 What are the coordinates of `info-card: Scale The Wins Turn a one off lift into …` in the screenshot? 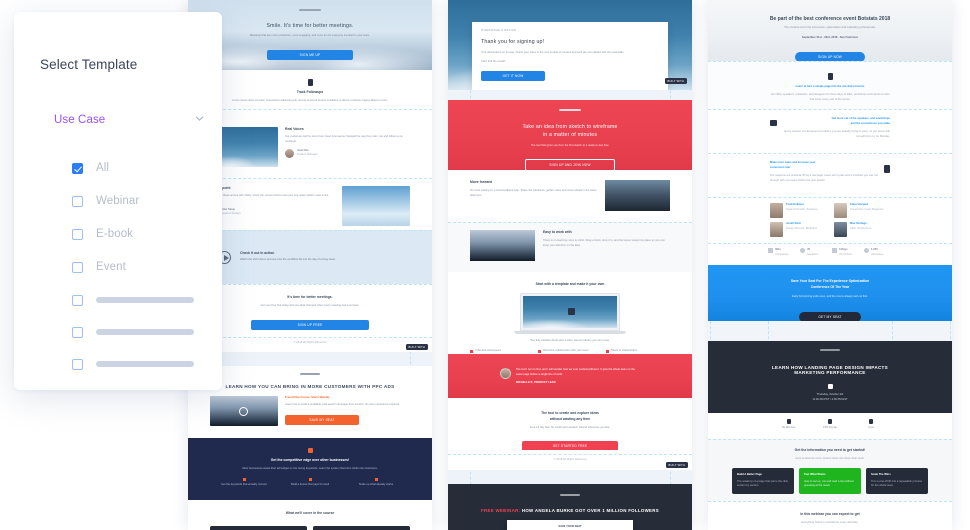 It's located at (897, 480).